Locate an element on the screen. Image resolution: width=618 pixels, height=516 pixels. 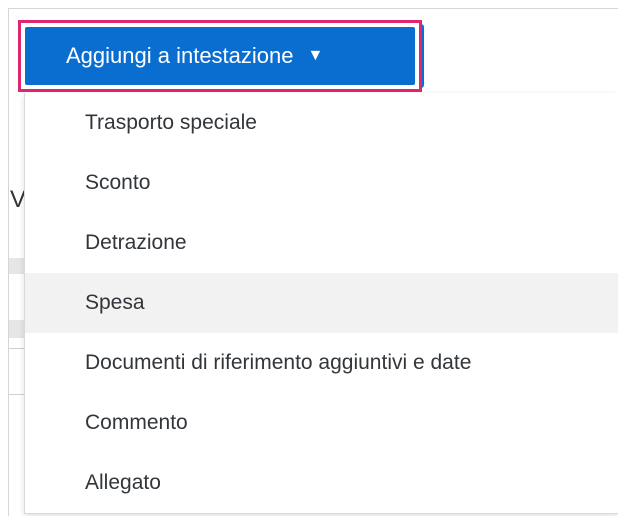
background-table-row is located at coordinates (17, 329).